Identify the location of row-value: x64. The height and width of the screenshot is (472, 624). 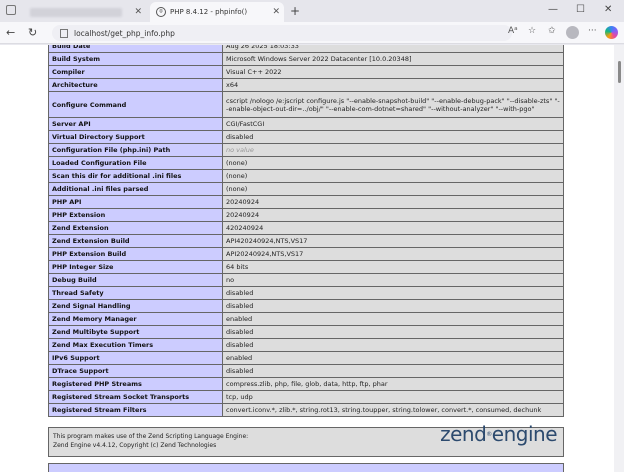
(393, 85).